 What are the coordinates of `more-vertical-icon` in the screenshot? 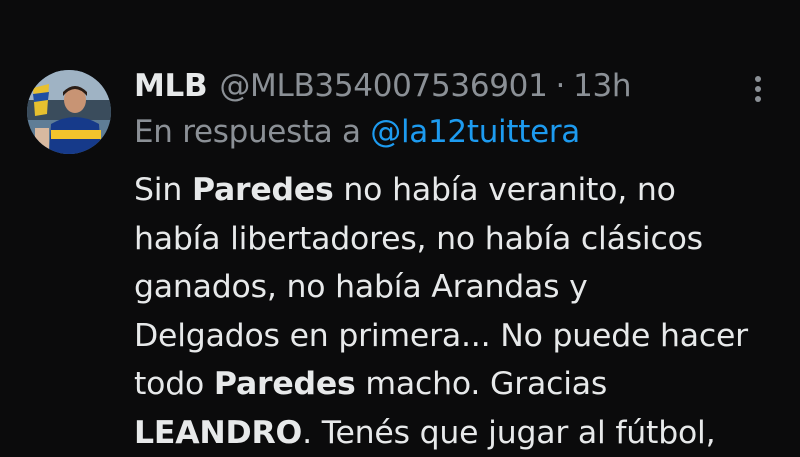 It's located at (758, 89).